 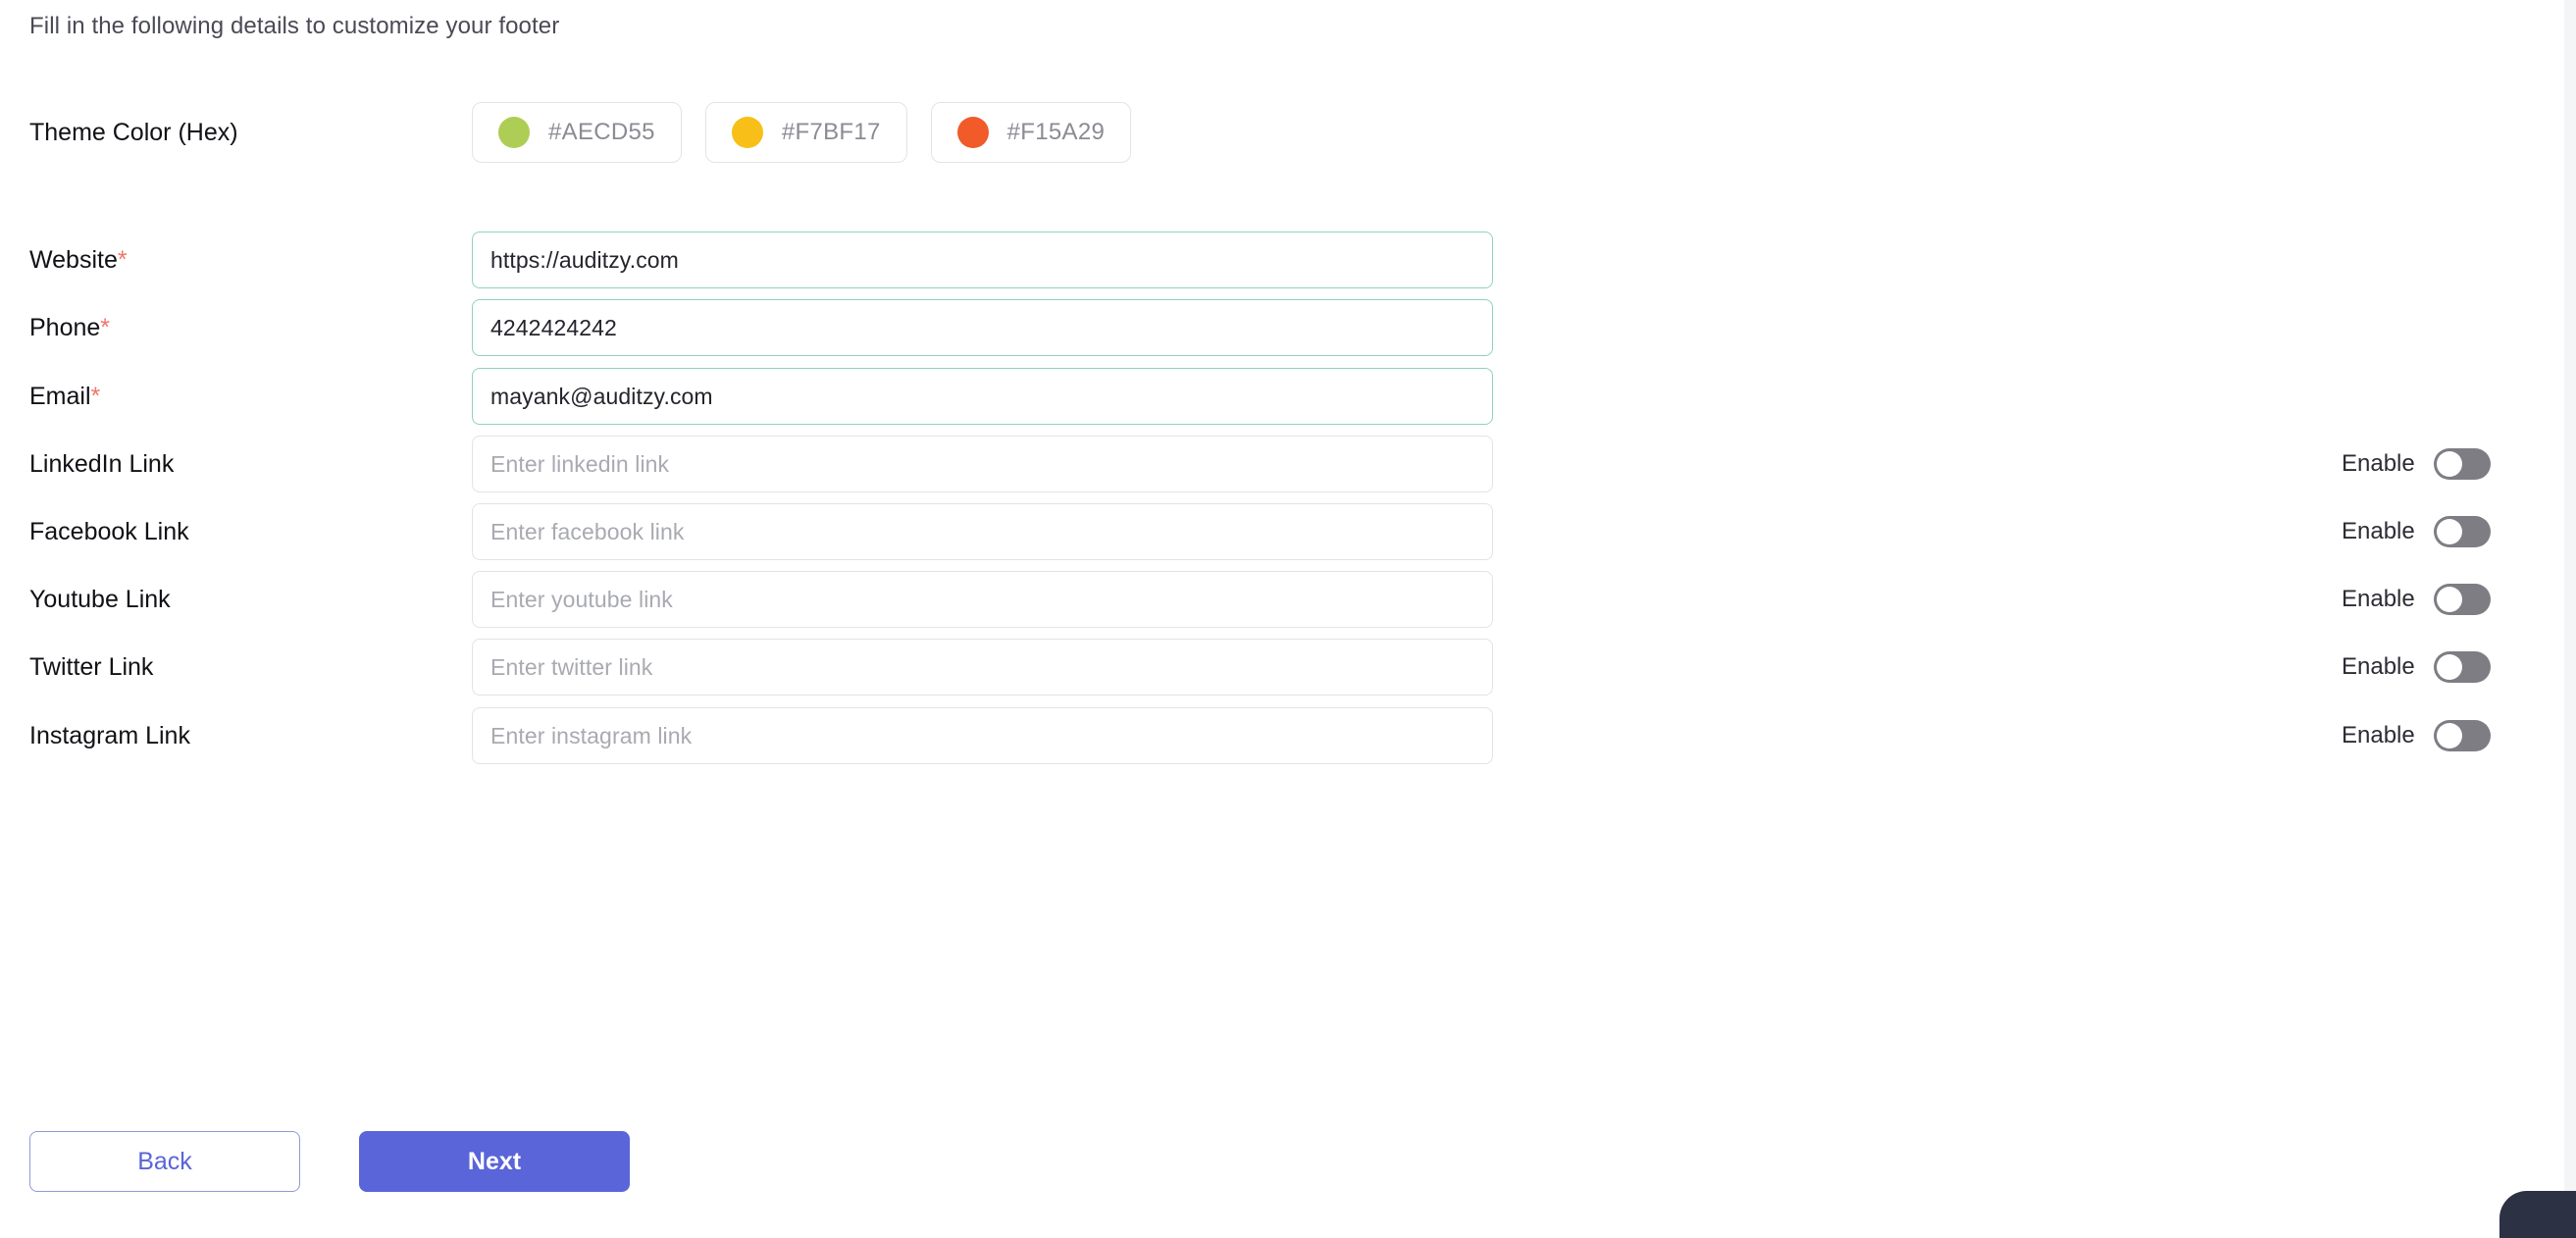 I want to click on back-button: Back, so click(x=164, y=1161).